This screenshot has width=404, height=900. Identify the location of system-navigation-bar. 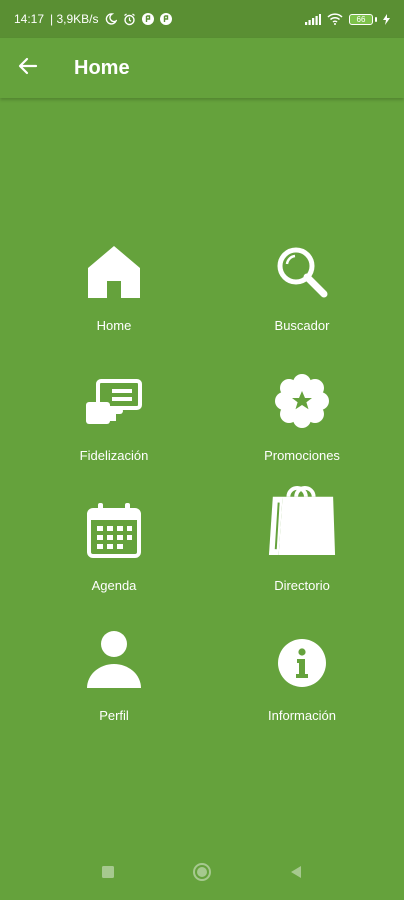
(202, 874).